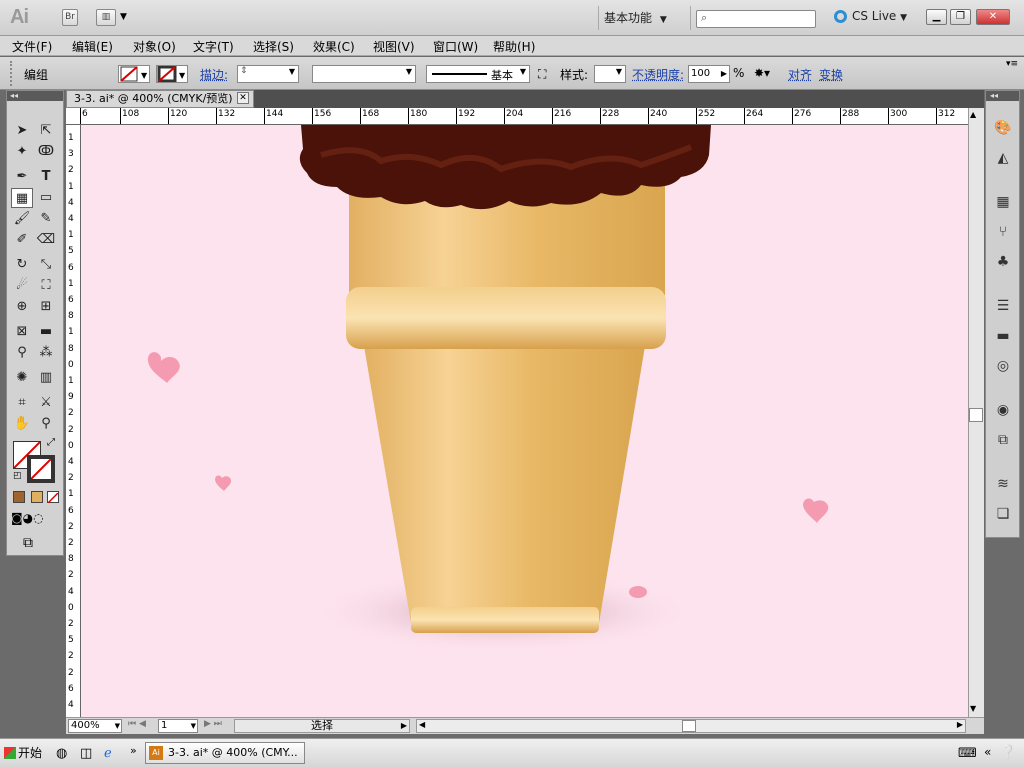 This screenshot has width=1024, height=768. I want to click on close-button: ✕, so click(993, 17).